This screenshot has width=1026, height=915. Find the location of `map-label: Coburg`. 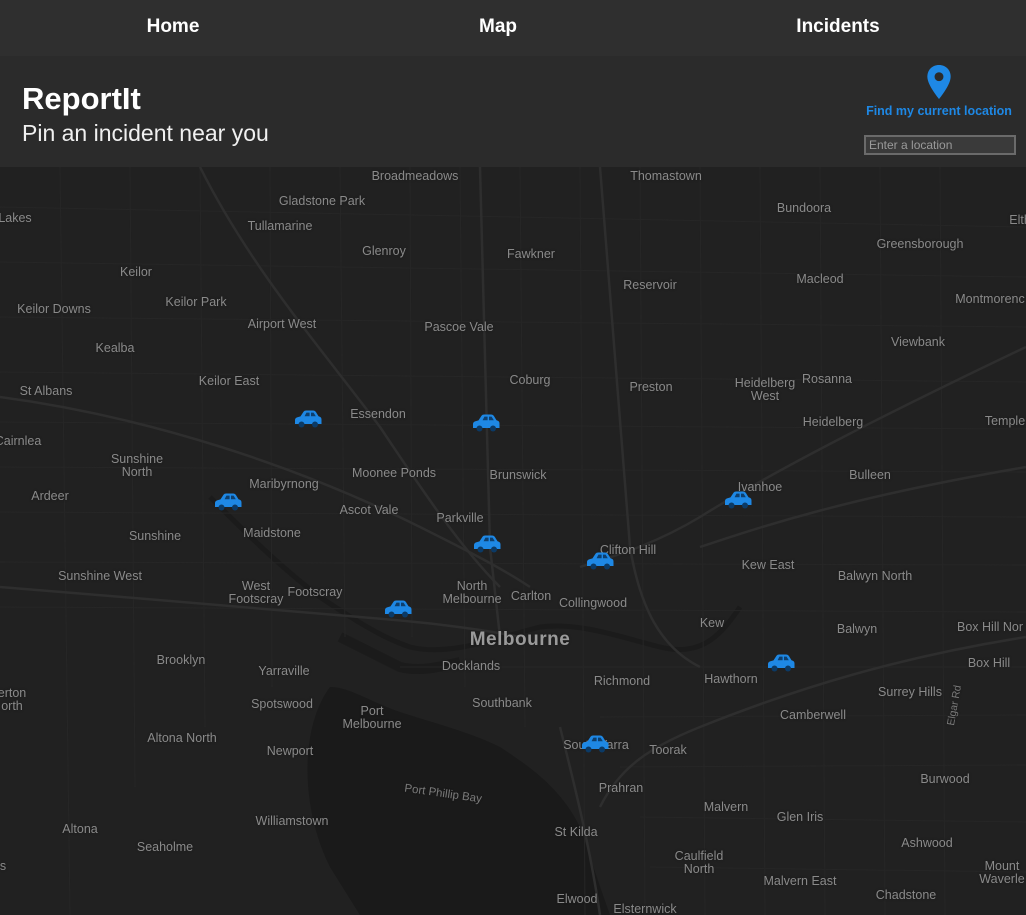

map-label: Coburg is located at coordinates (530, 380).